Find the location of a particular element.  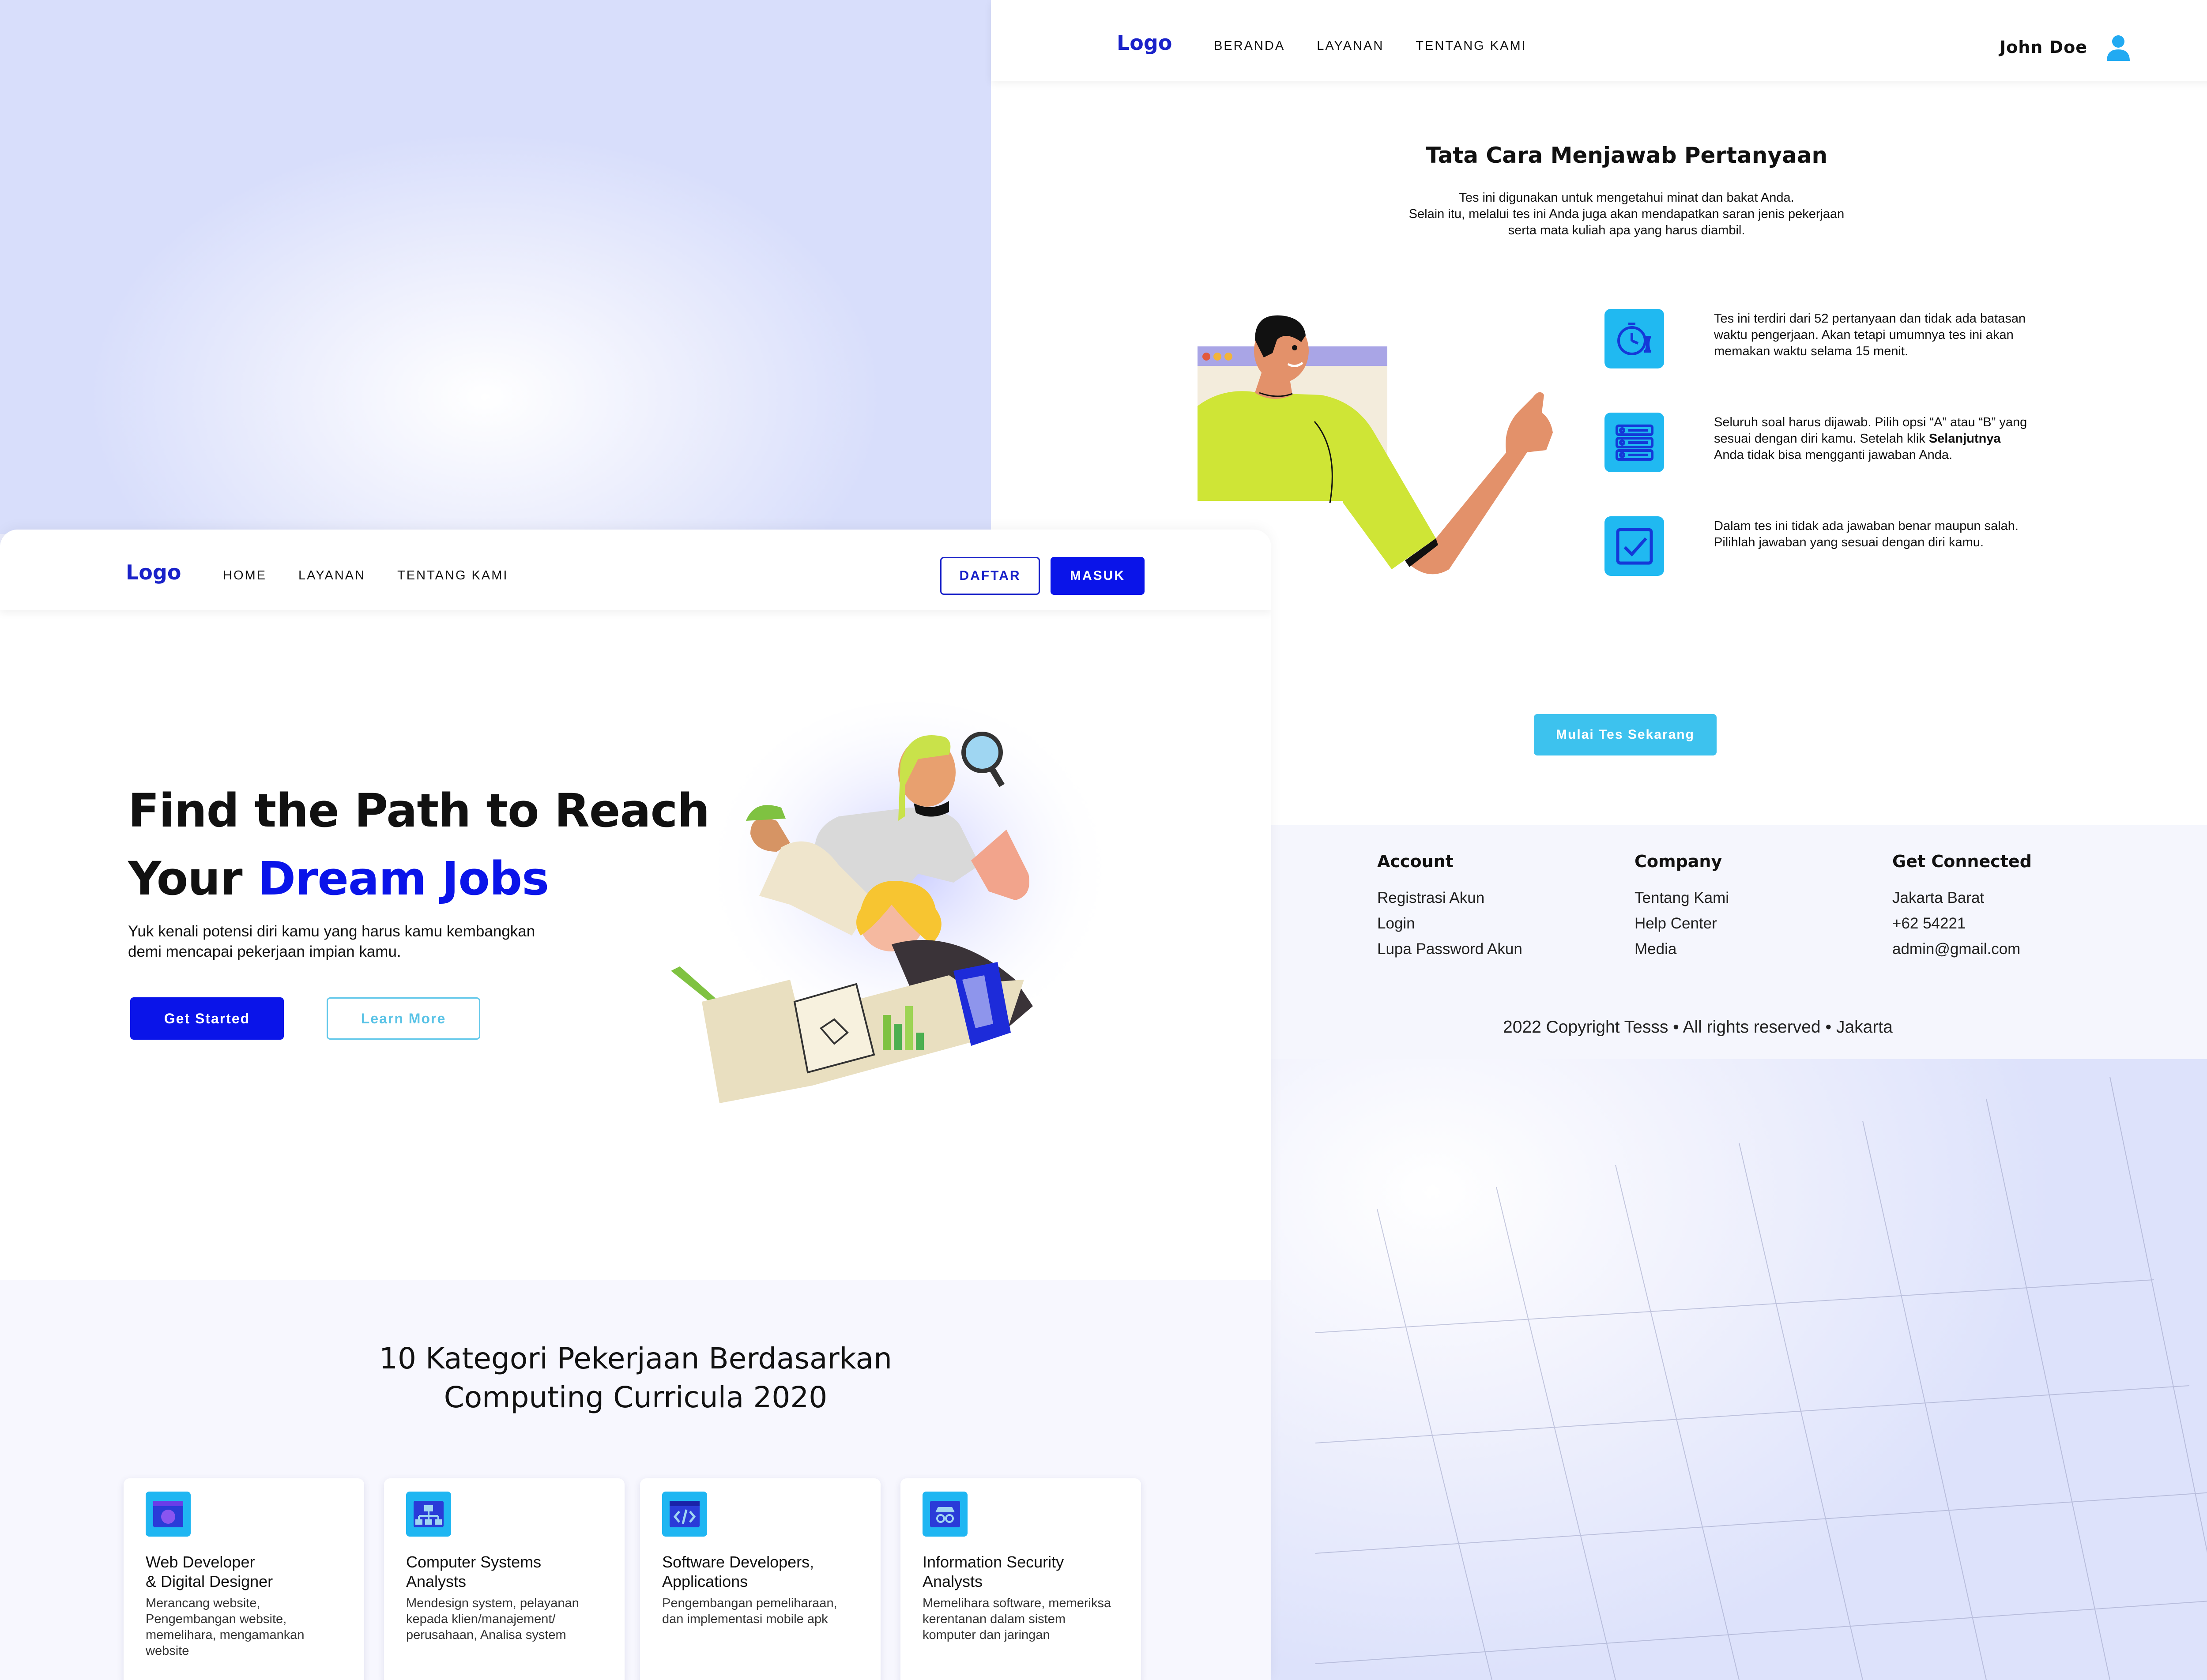

user-icon is located at coordinates (2118, 48).